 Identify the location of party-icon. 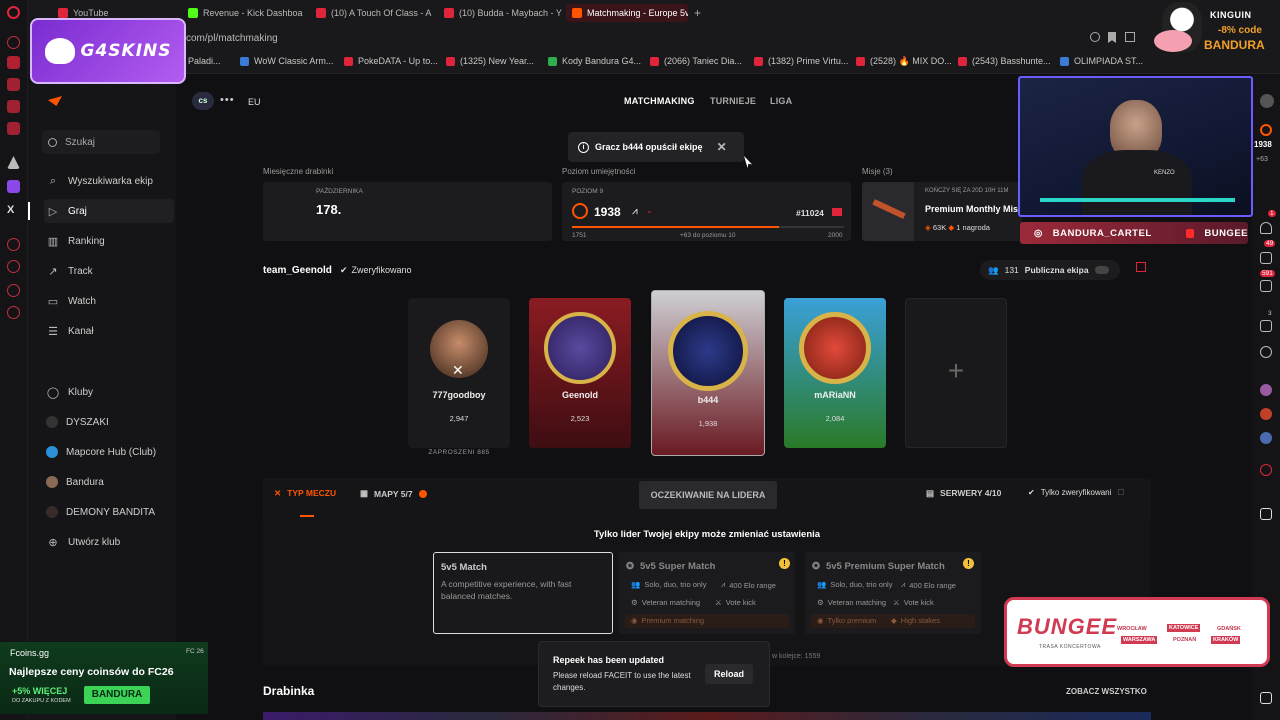
(1266, 326).